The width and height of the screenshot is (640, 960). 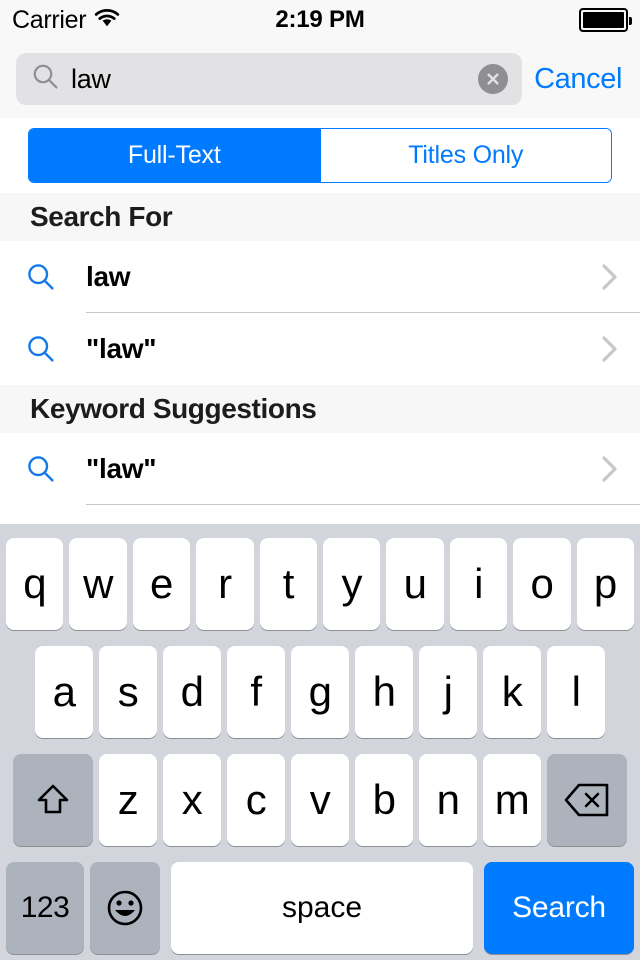 I want to click on keyboard-row-1: q w e r t y u i o p, so click(x=320, y=584).